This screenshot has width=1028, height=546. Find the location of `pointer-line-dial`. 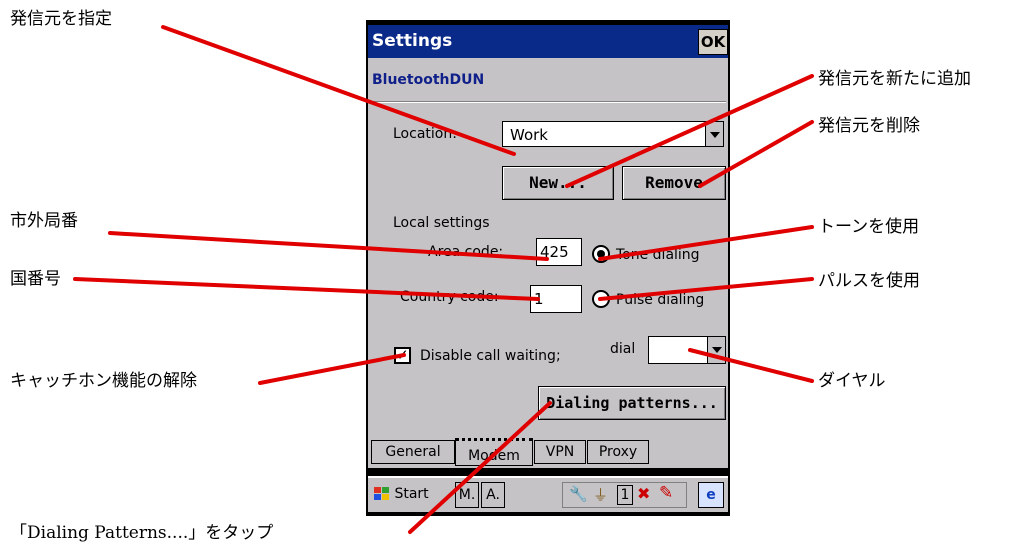

pointer-line-dial is located at coordinates (751, 365).